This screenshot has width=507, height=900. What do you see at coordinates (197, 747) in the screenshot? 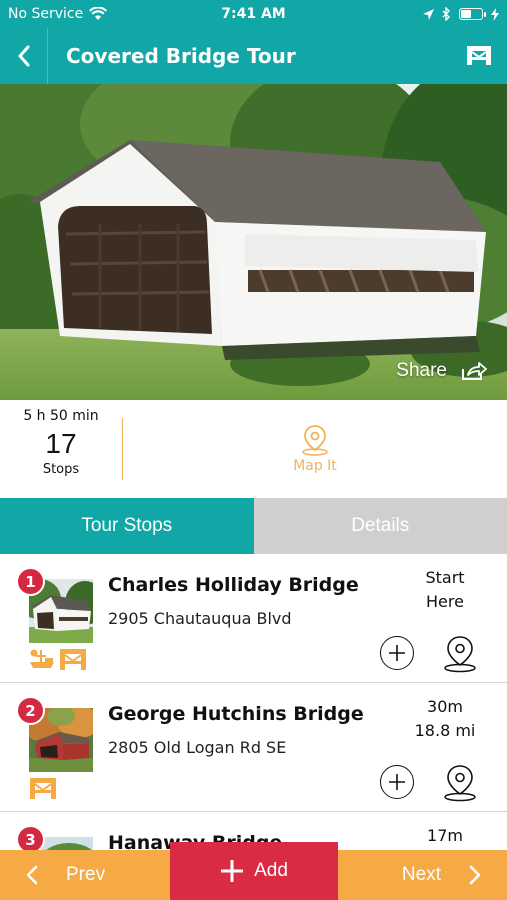
I see `stop-address: 2805 Old Logan Rd SE` at bounding box center [197, 747].